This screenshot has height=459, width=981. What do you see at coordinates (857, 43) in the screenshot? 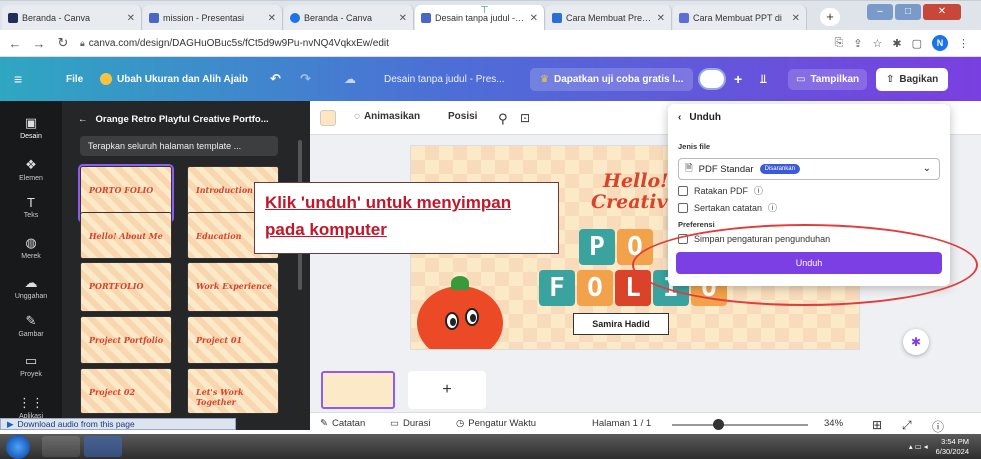
I see `share-page-icon: ⇪` at bounding box center [857, 43].